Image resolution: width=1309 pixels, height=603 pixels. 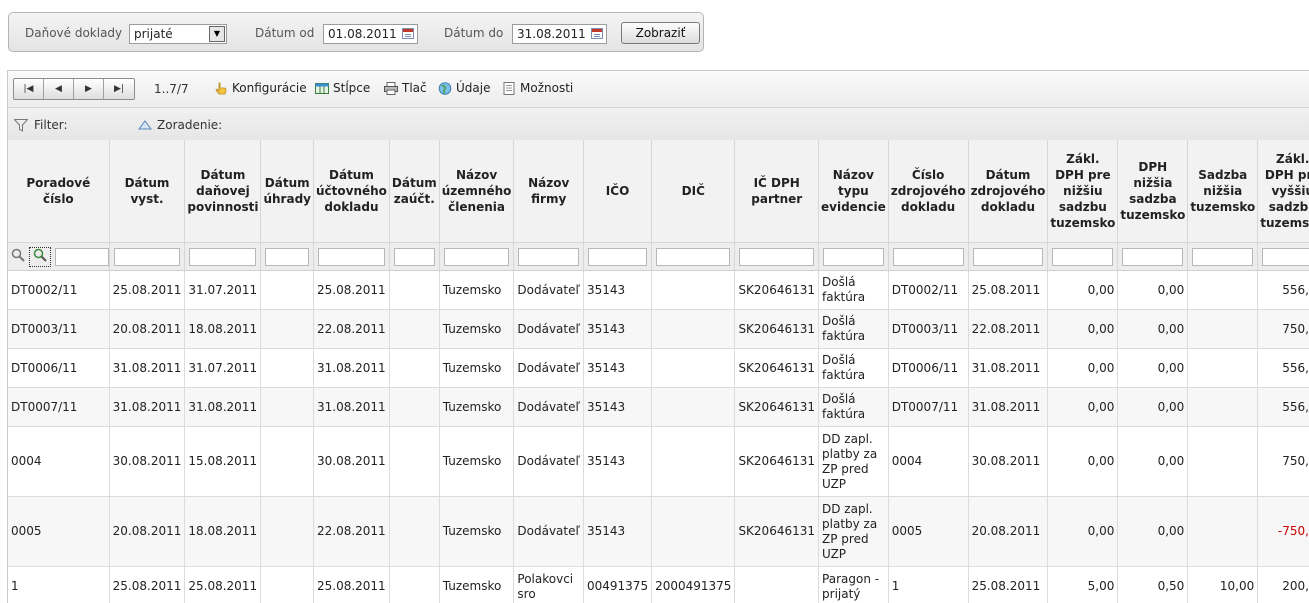 What do you see at coordinates (1283, 191) in the screenshot?
I see `column-header: Zákl. DPH pre vyššiu sadzbu tuzemsko` at bounding box center [1283, 191].